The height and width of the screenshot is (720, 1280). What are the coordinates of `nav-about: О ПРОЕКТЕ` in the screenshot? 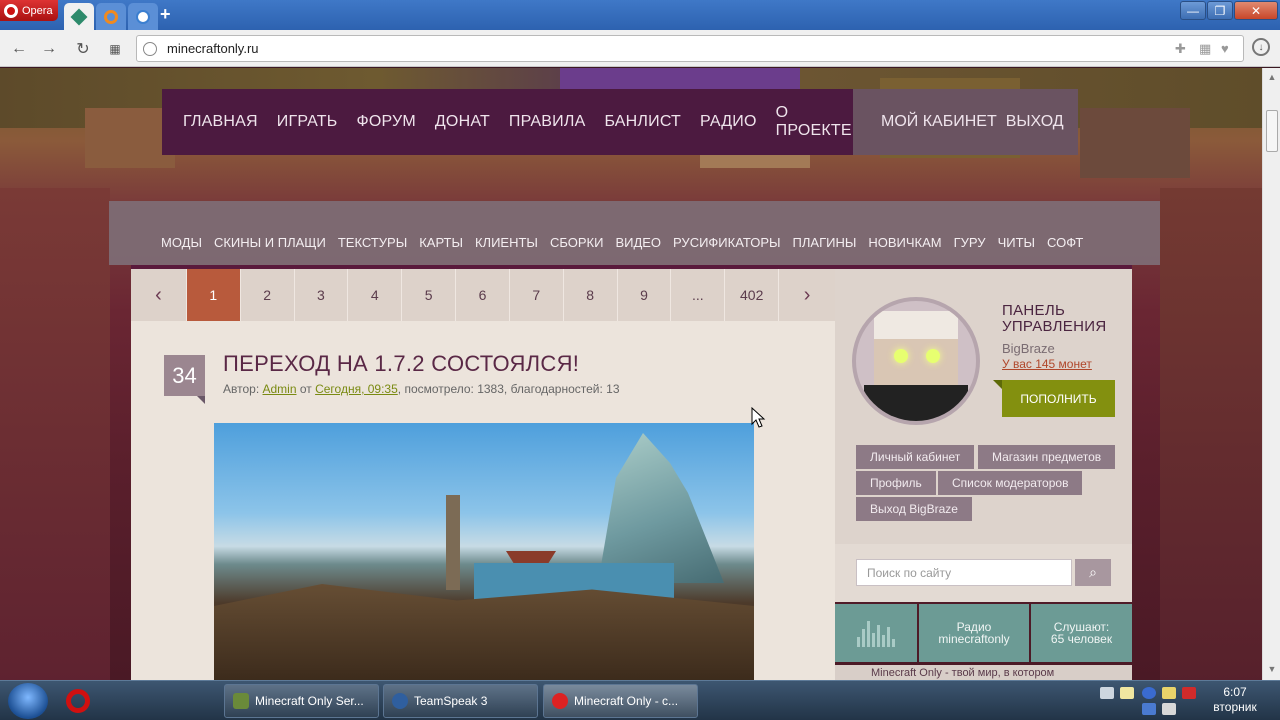 It's located at (814, 122).